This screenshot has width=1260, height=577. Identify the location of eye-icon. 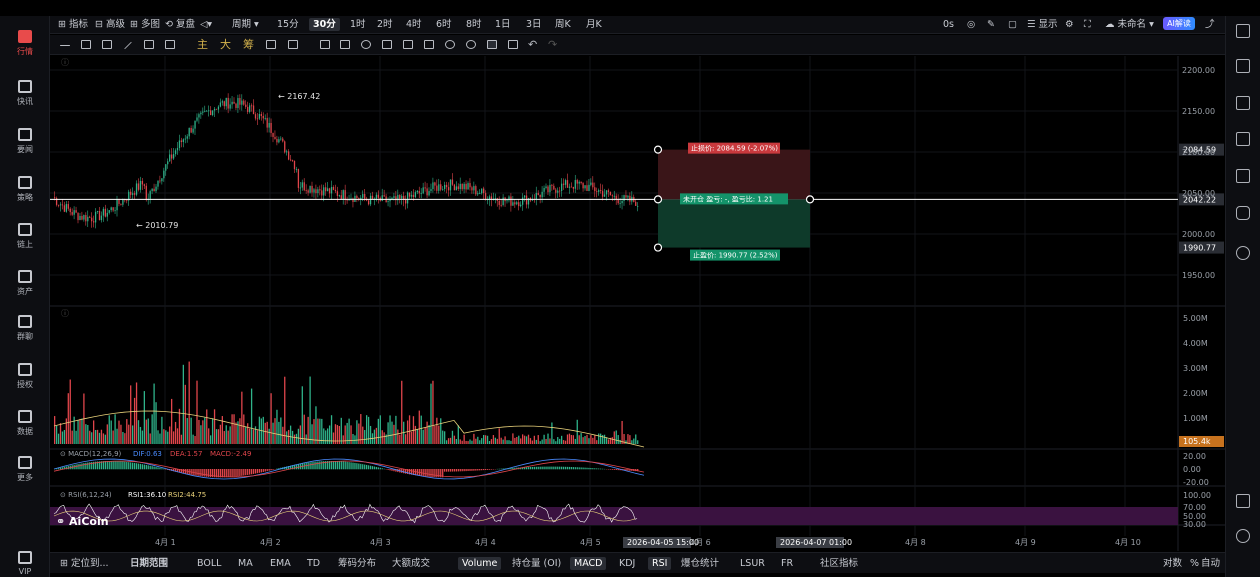
(450, 44).